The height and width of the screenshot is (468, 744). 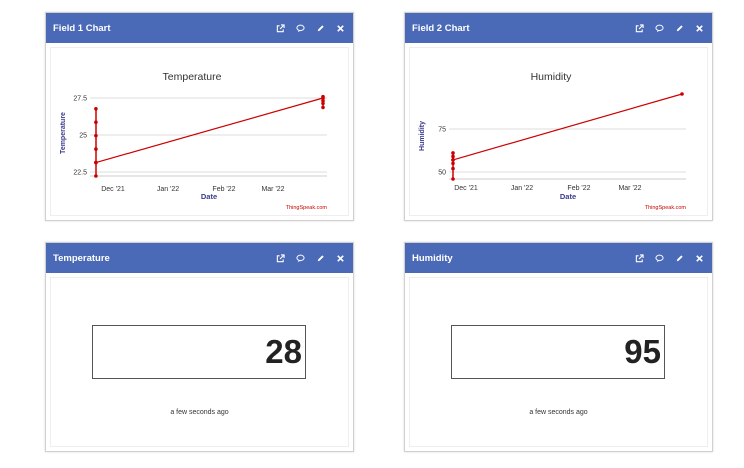 I want to click on numeric-value: 28, so click(x=199, y=352).